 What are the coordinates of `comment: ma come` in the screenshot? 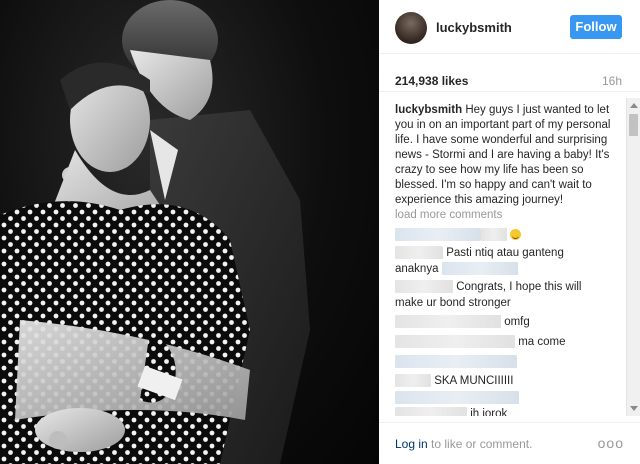 It's located at (509, 342).